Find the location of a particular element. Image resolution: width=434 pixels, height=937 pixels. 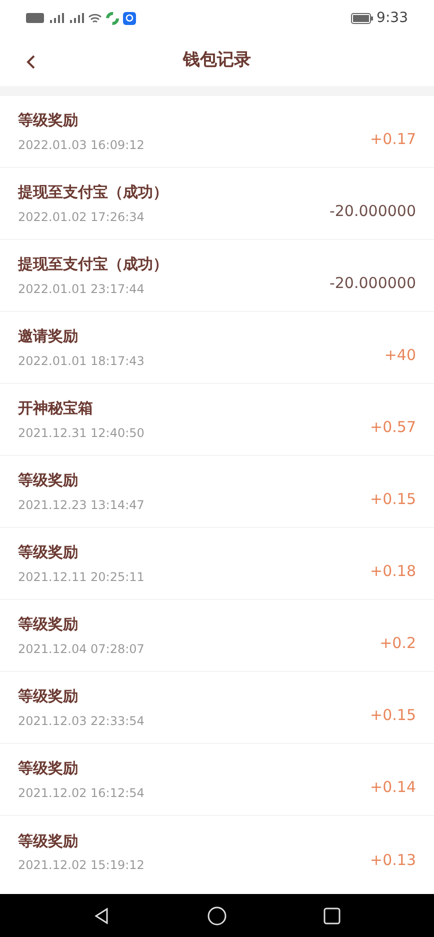

record-row: 等级奖励 2021.12.04 07:28:07 +0.2 is located at coordinates (217, 636).